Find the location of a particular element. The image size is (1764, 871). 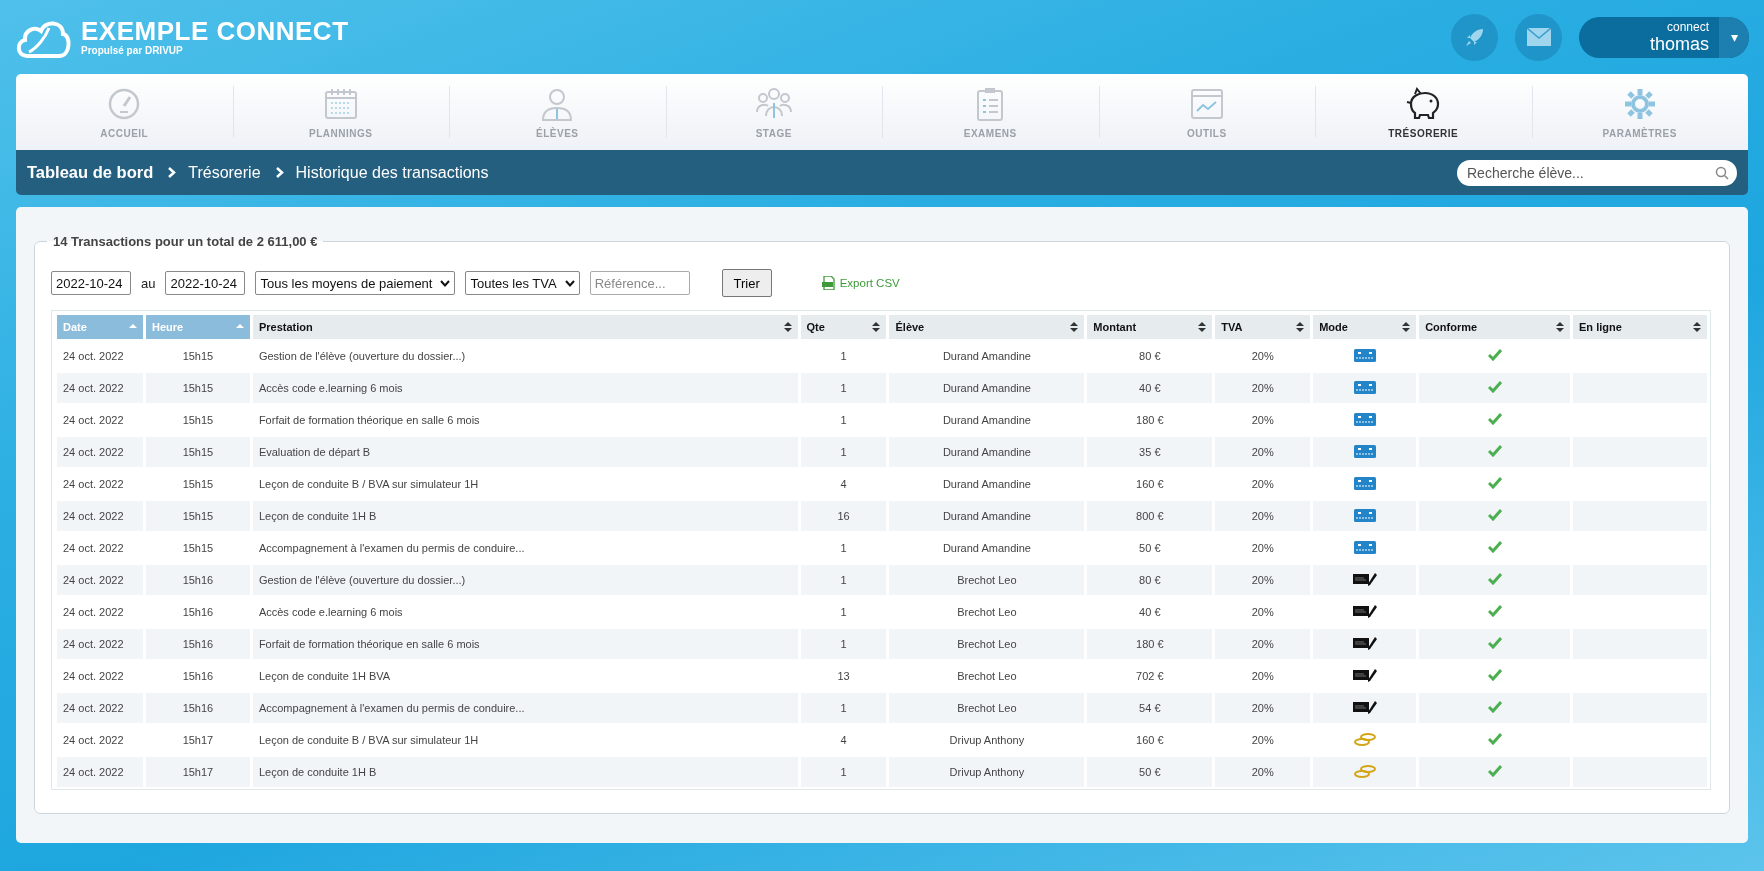

table-cell: Drivup Anthony is located at coordinates (987, 772).